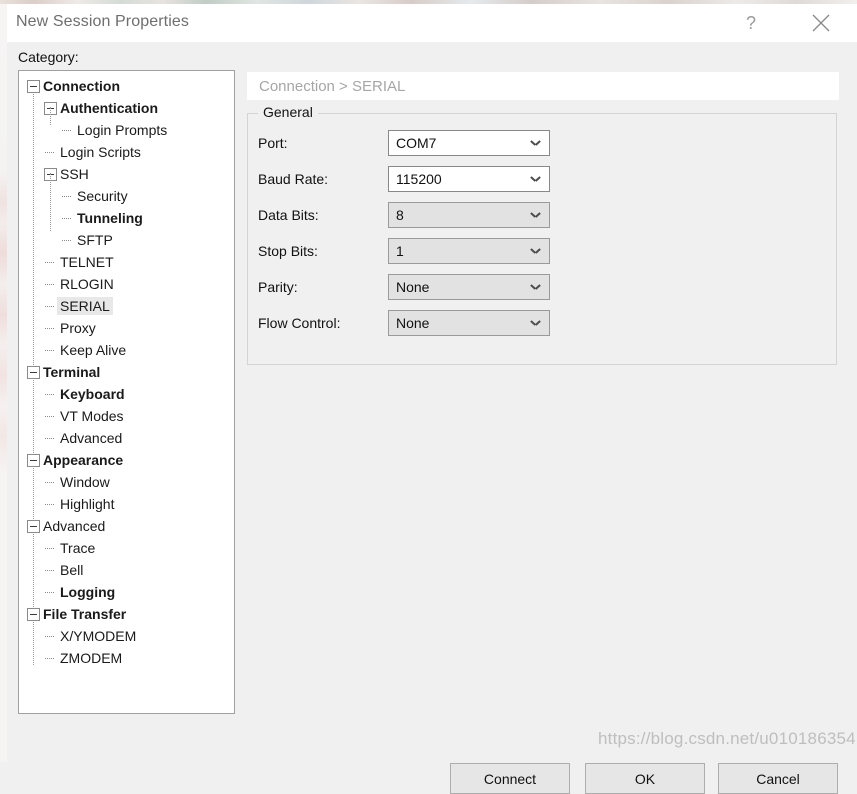 The height and width of the screenshot is (794, 857). I want to click on sidebar-item-rlogin: RLOGIN, so click(126, 284).